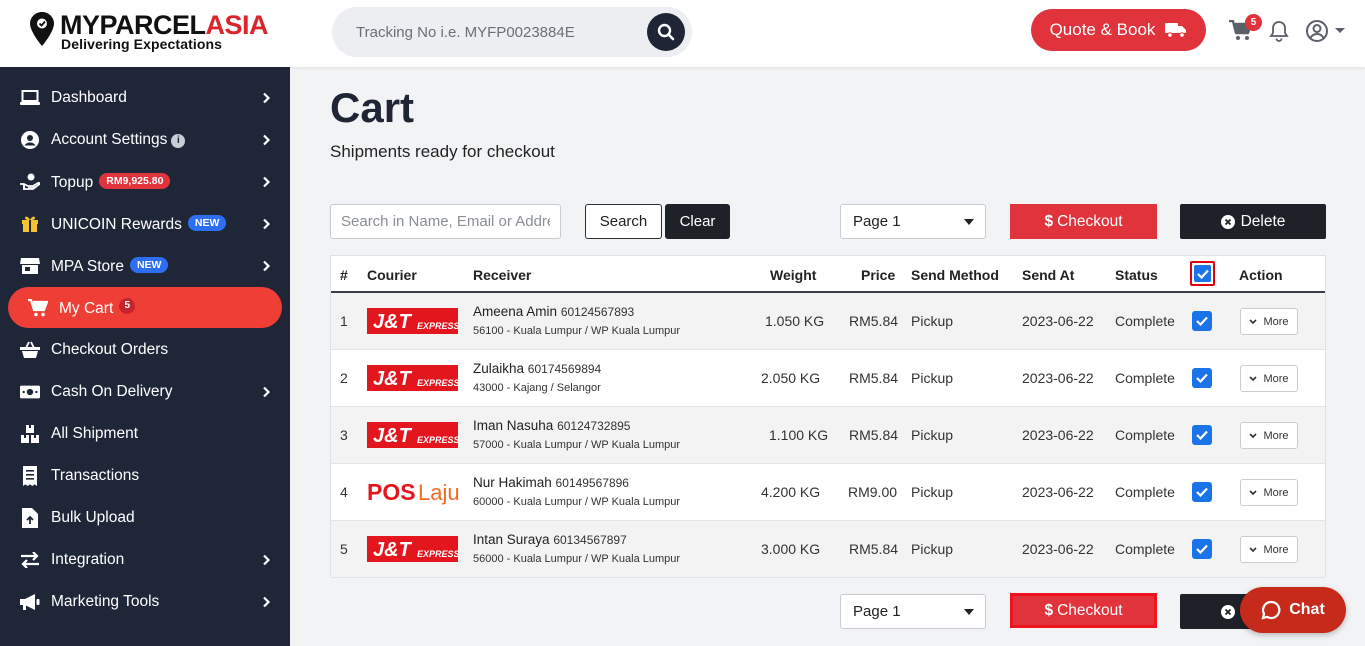 The width and height of the screenshot is (1365, 646). Describe the element at coordinates (799, 435) in the screenshot. I see `row-weight: 1.100 KG` at that location.